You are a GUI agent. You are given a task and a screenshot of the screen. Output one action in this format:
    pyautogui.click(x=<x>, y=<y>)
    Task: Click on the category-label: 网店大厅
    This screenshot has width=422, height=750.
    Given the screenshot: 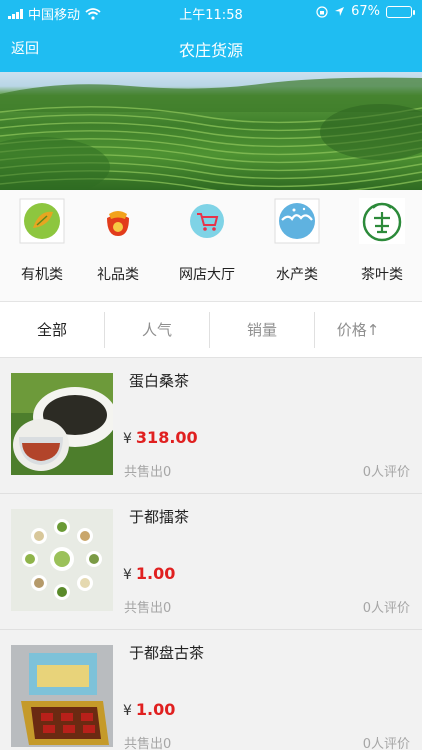 What is the action you would take?
    pyautogui.click(x=207, y=275)
    